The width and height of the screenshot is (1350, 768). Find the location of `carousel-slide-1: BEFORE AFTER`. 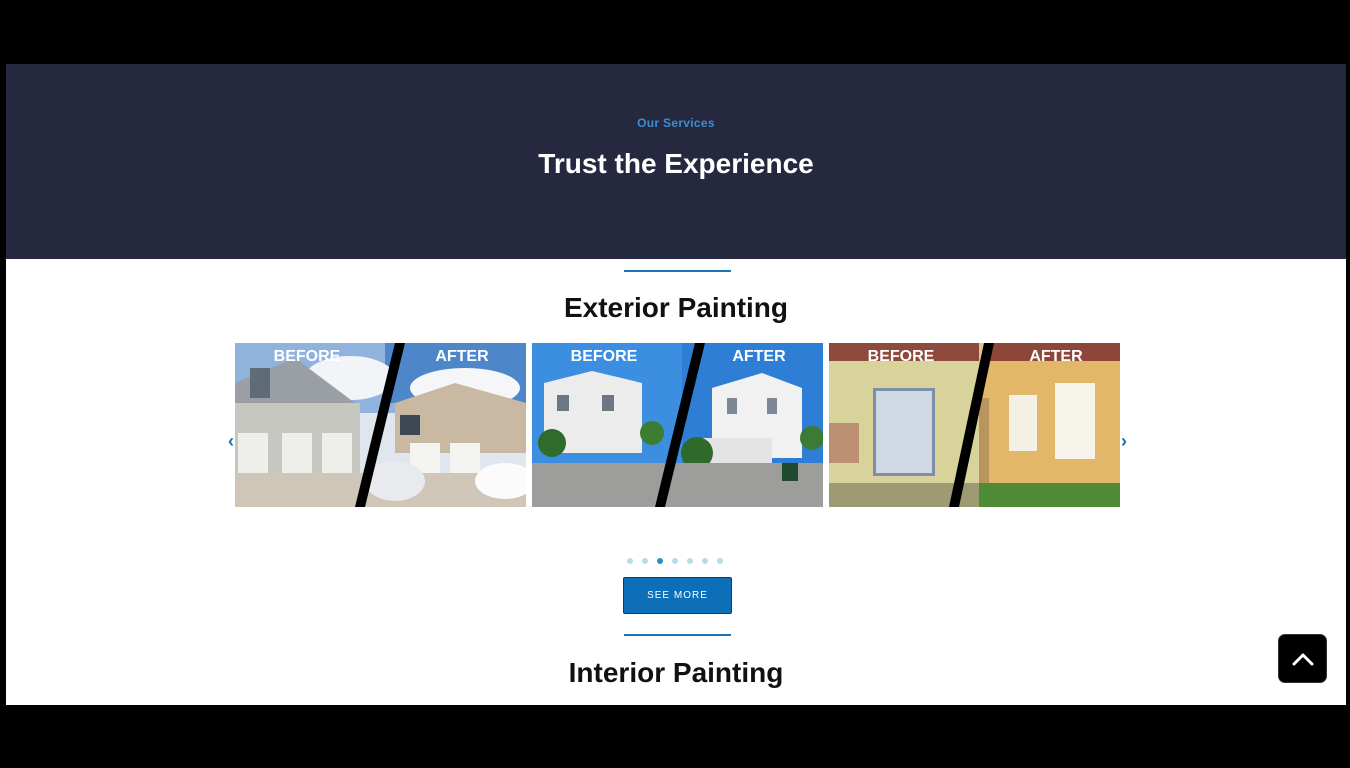

carousel-slide-1: BEFORE AFTER is located at coordinates (380, 425).